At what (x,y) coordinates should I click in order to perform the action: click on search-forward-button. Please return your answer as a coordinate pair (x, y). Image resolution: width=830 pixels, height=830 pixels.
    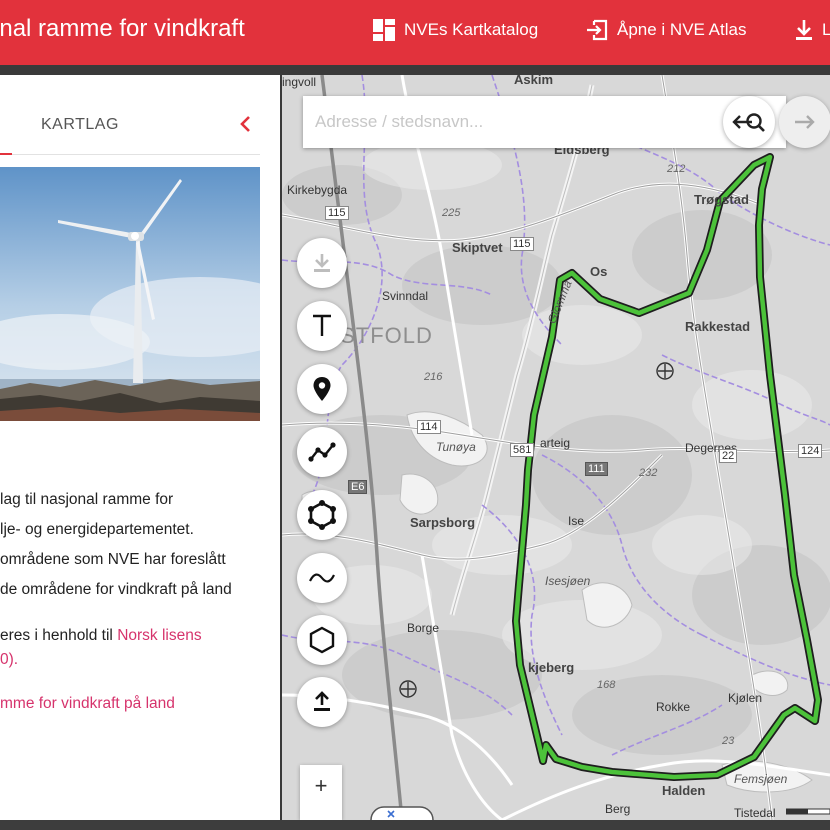
    Looking at the image, I should click on (804, 122).